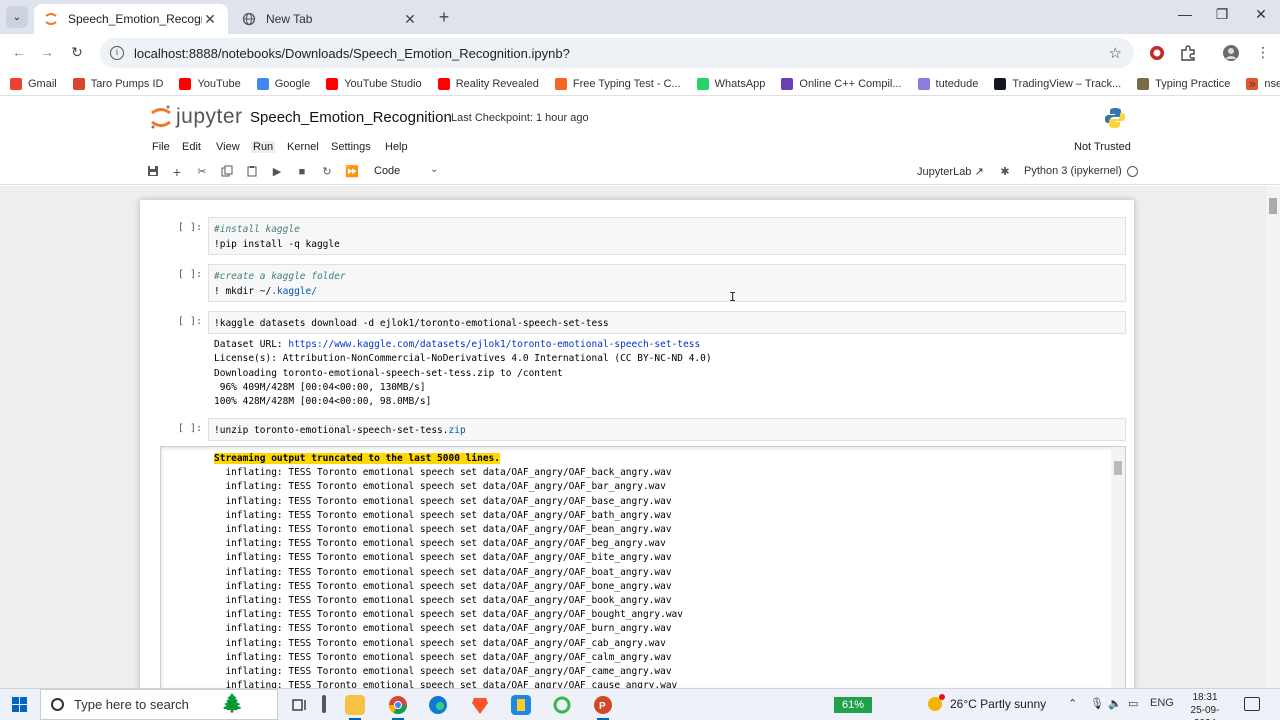 The width and height of the screenshot is (1280, 720). What do you see at coordinates (1222, 14) in the screenshot?
I see `maximize-icon: ❐` at bounding box center [1222, 14].